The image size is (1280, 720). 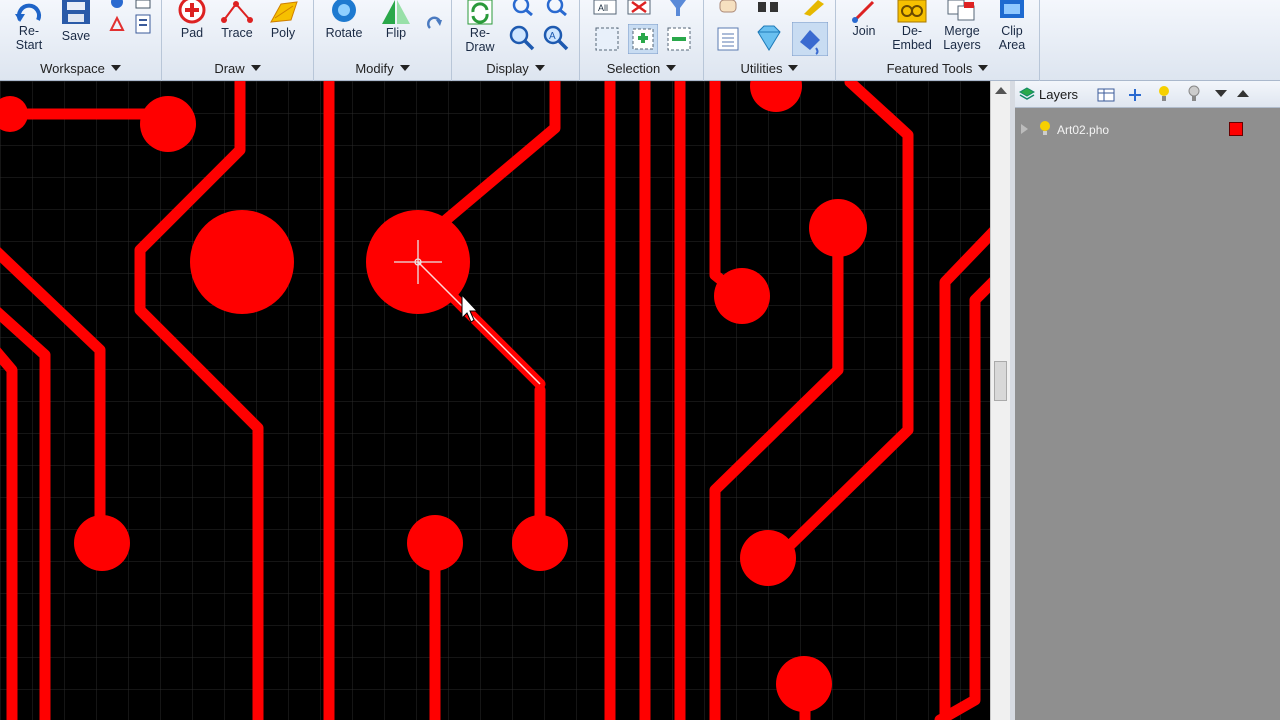 I want to click on layer-row: Art02.pho, so click(x=1147, y=129).